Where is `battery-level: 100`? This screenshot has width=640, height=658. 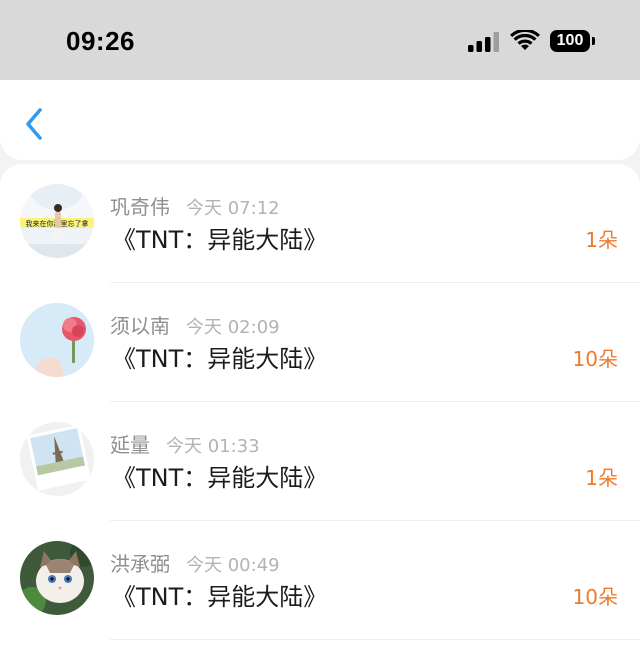 battery-level: 100 is located at coordinates (570, 41).